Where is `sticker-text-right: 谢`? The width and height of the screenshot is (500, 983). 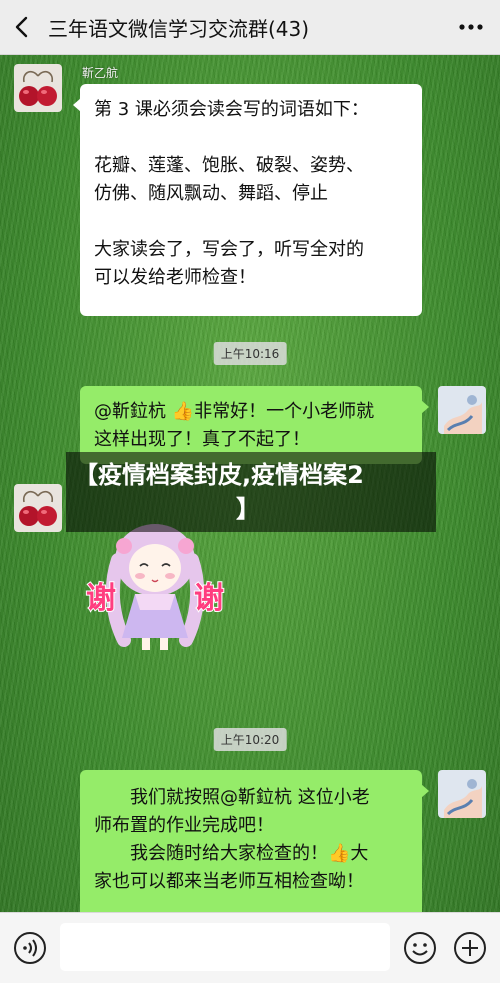 sticker-text-right: 谢 is located at coordinates (209, 598).